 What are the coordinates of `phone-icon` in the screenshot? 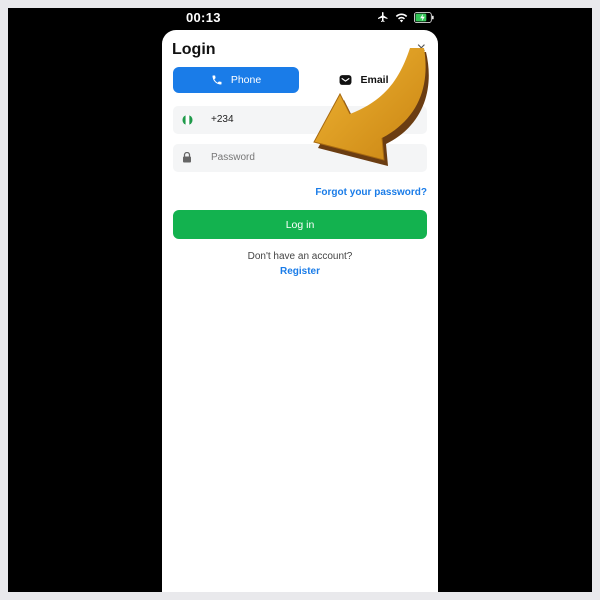 It's located at (217, 80).